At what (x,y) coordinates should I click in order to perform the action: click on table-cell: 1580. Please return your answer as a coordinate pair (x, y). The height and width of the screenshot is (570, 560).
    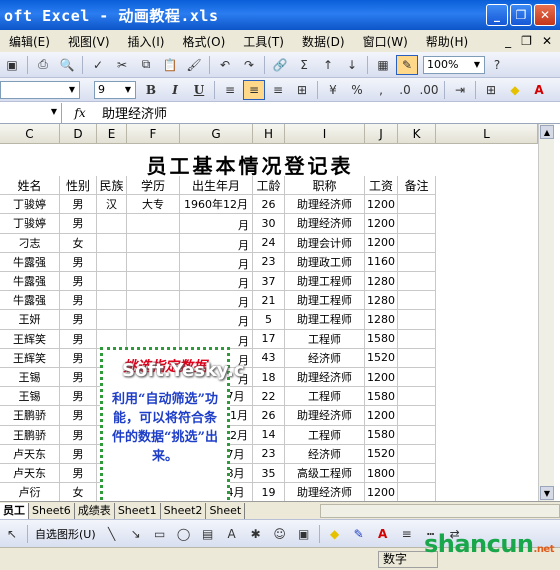
    Looking at the image, I should click on (381, 397).